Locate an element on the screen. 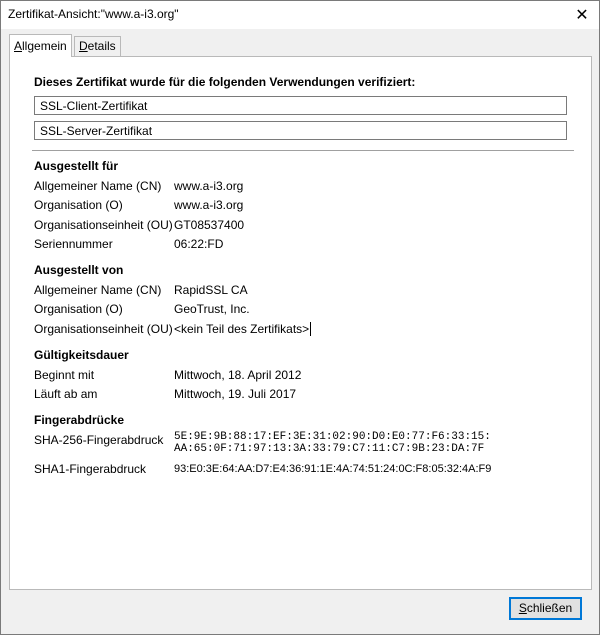 This screenshot has width=600, height=635. issued-to-o-label: Organisation (O) is located at coordinates (78, 205).